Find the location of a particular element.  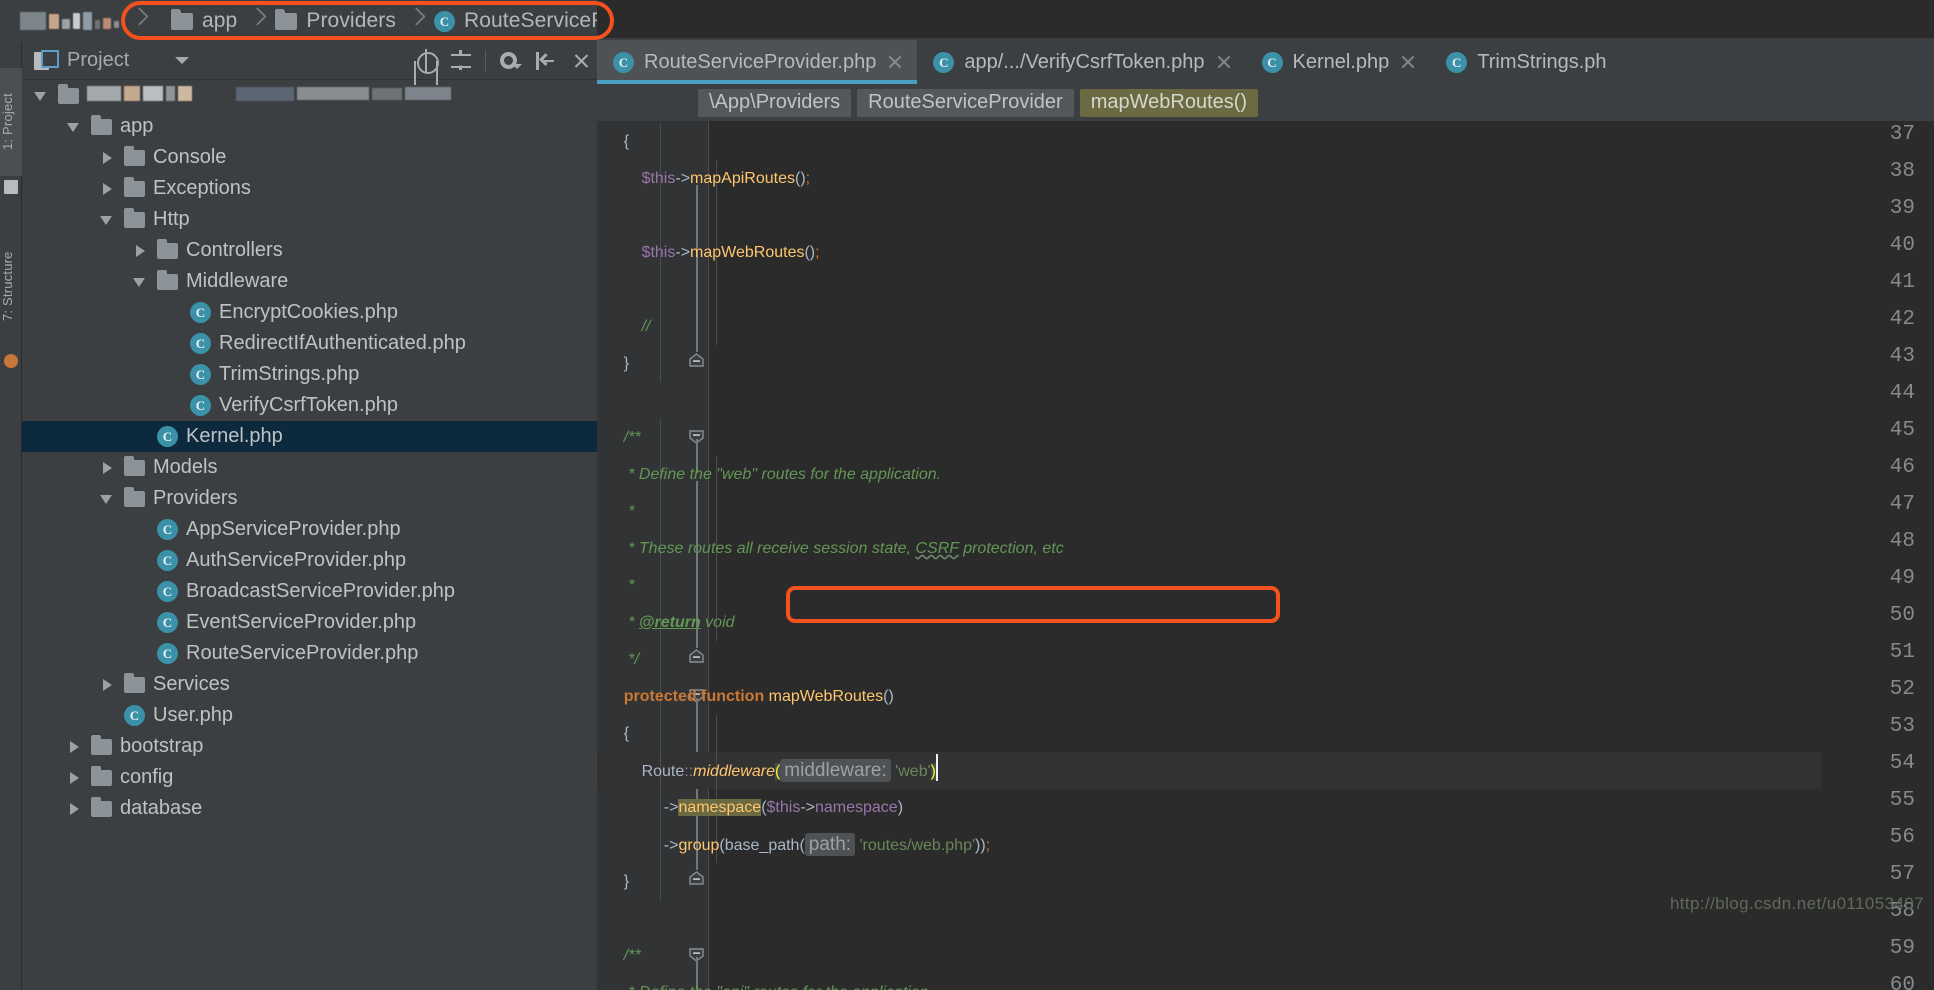

tree-row: Http is located at coordinates (309, 219).